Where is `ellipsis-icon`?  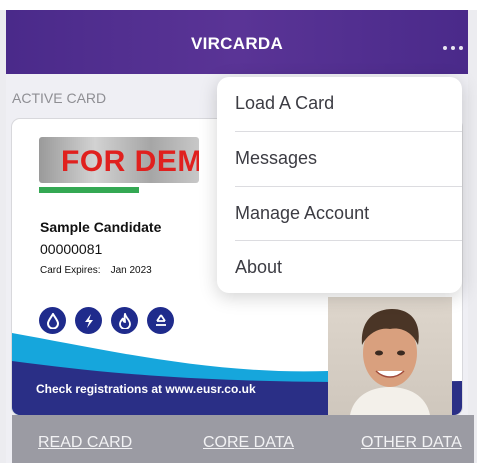
ellipsis-icon is located at coordinates (453, 49).